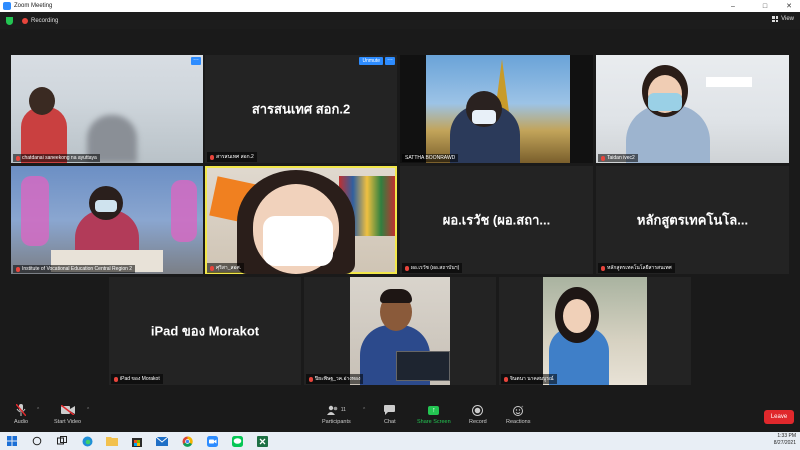 The width and height of the screenshot is (800, 450). I want to click on zoom-app-icon, so click(212, 441).